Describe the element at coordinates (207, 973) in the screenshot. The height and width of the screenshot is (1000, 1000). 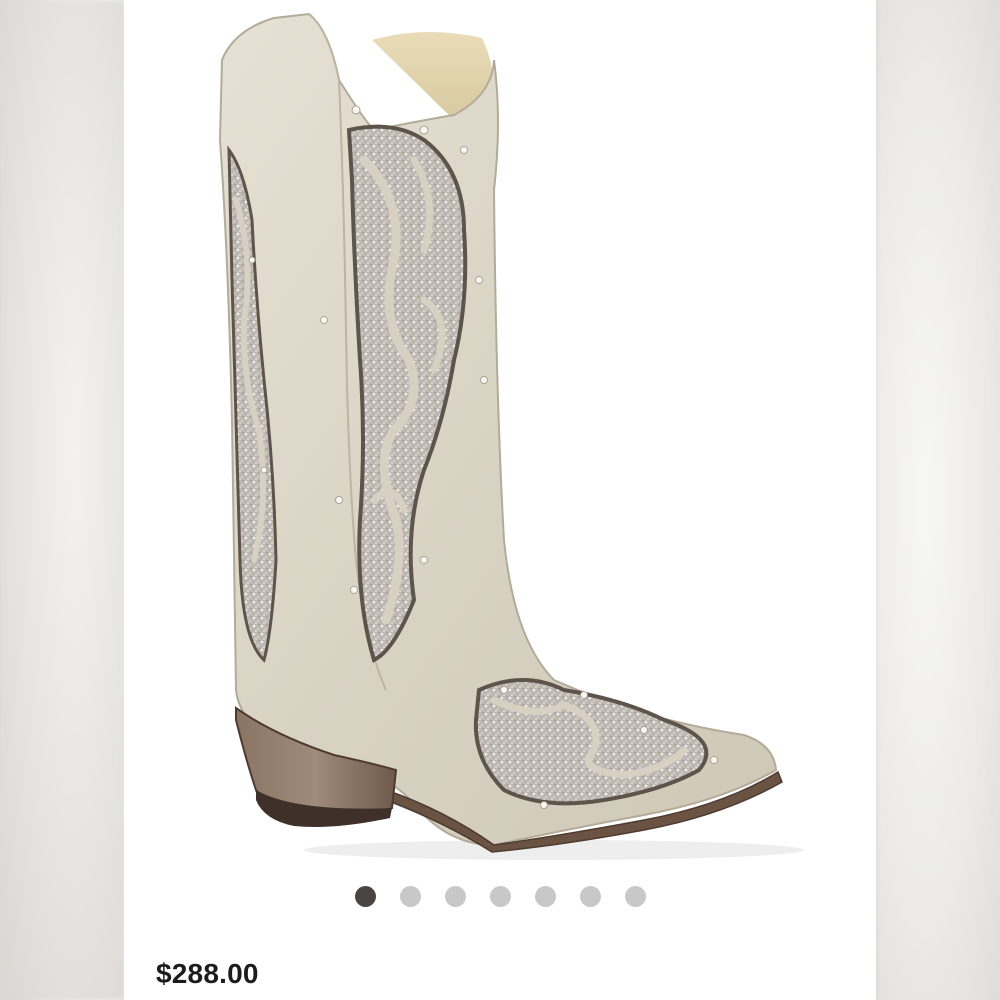
I see `listing-price: $288.00` at that location.